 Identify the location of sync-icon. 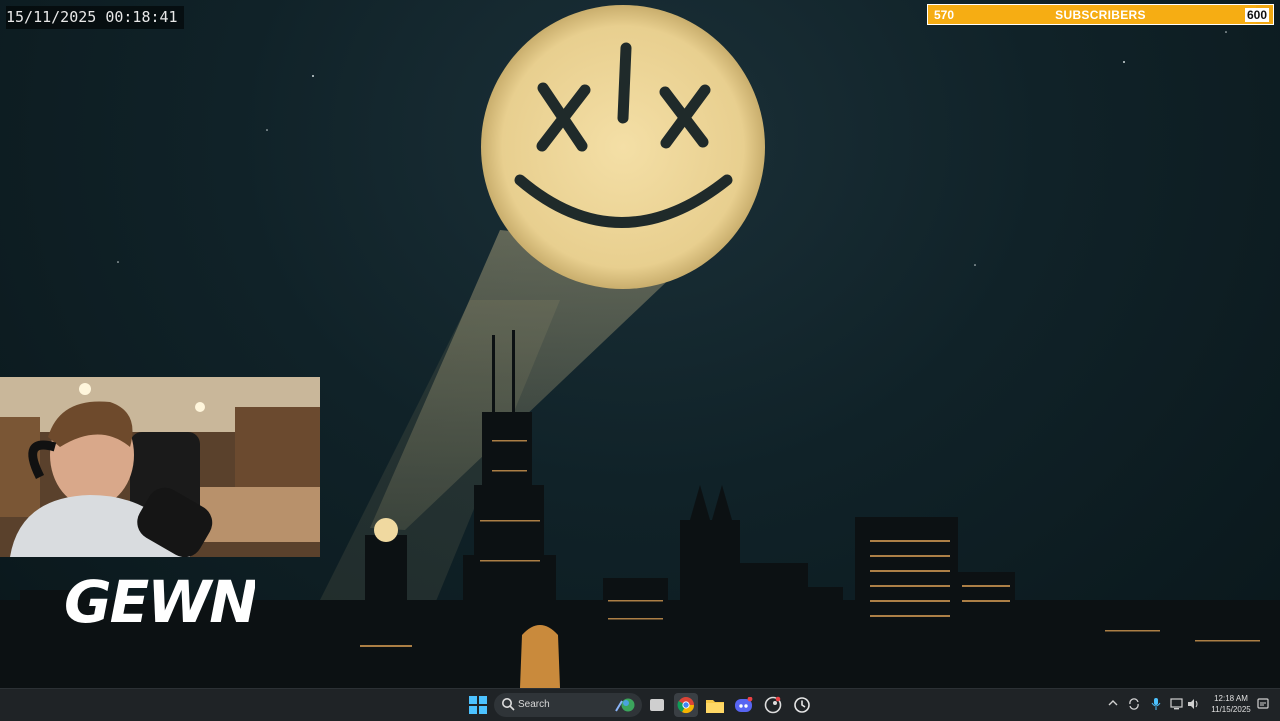
(1134, 705).